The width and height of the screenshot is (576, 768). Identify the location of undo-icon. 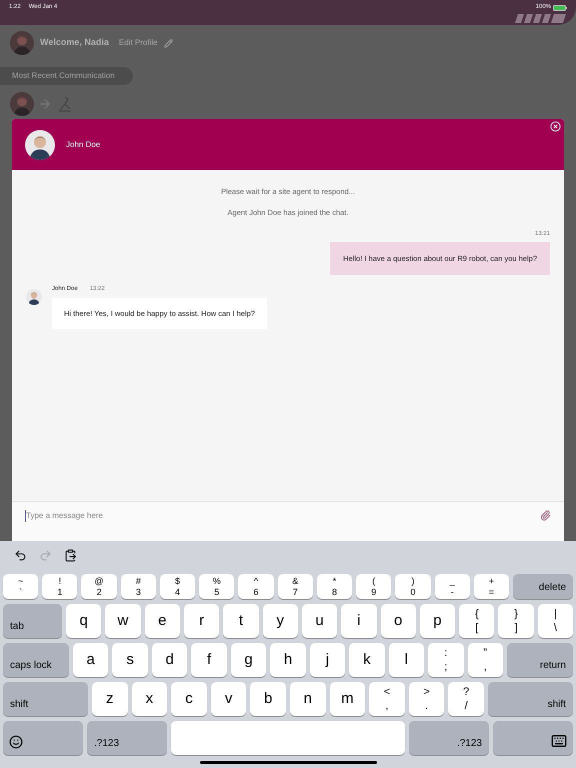
(20, 555).